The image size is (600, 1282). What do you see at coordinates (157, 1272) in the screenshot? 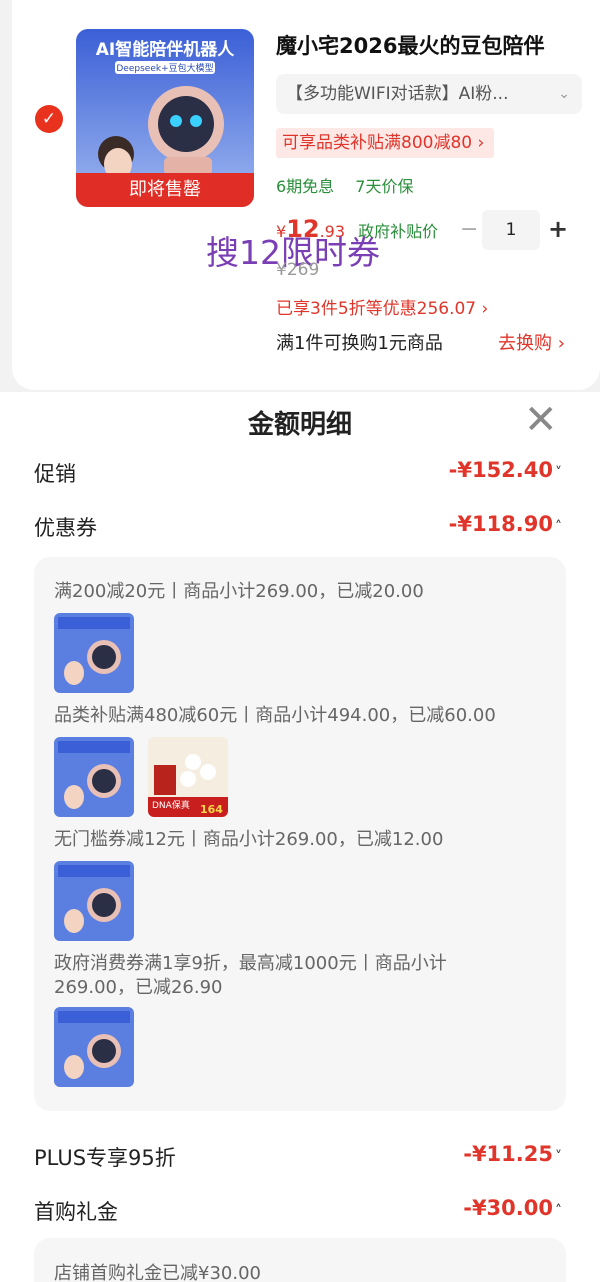
I see `gift-detail-text: 店铺首购礼金已减¥30.00` at bounding box center [157, 1272].